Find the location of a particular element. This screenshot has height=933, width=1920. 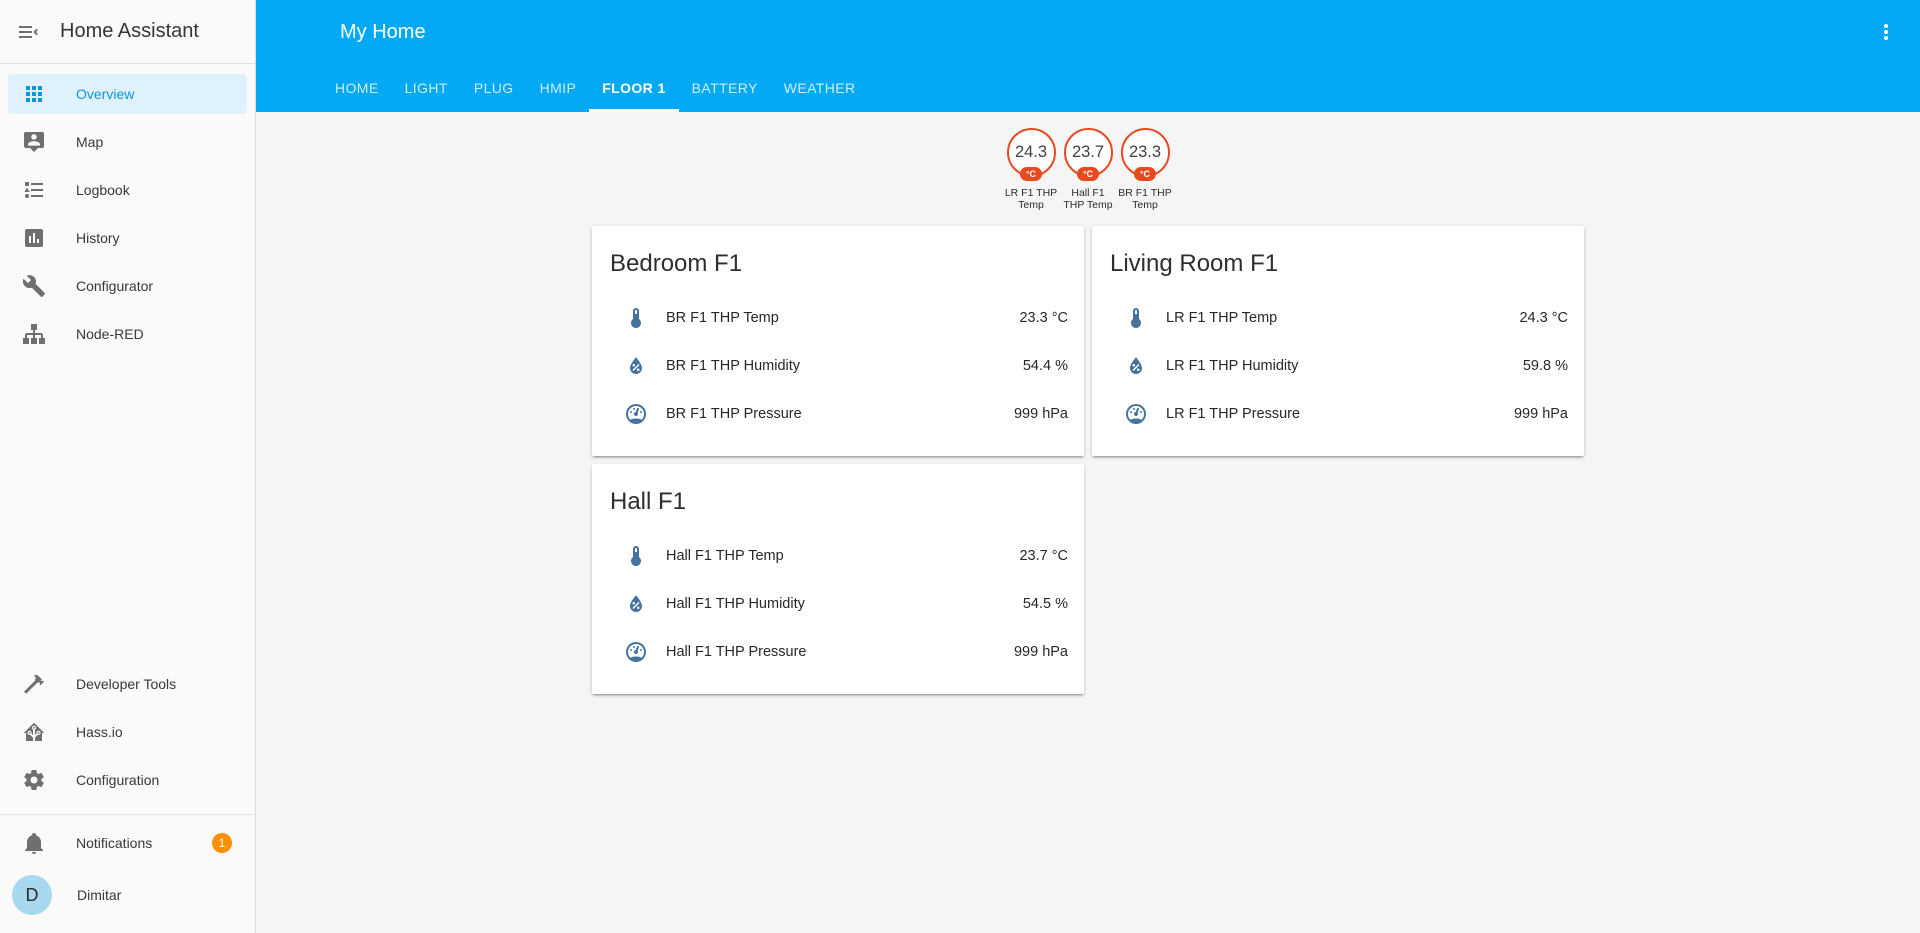

sidebar-item-label: Notifications is located at coordinates (114, 843).